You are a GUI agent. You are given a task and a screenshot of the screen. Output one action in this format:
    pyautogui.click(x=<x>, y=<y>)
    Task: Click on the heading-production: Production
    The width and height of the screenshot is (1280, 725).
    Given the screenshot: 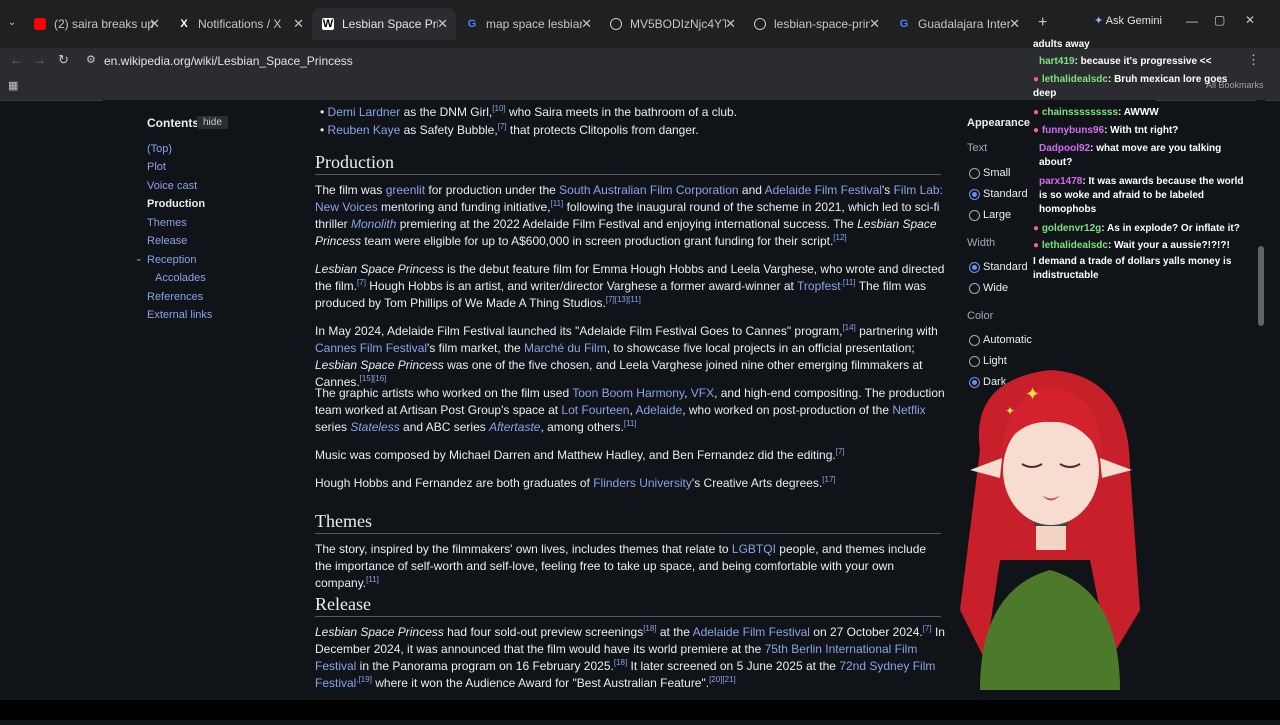 What is the action you would take?
    pyautogui.click(x=354, y=162)
    